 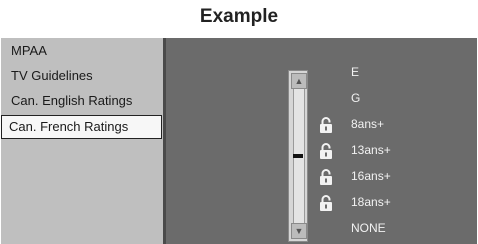 I want to click on rating-label: 18ans+, so click(x=371, y=202).